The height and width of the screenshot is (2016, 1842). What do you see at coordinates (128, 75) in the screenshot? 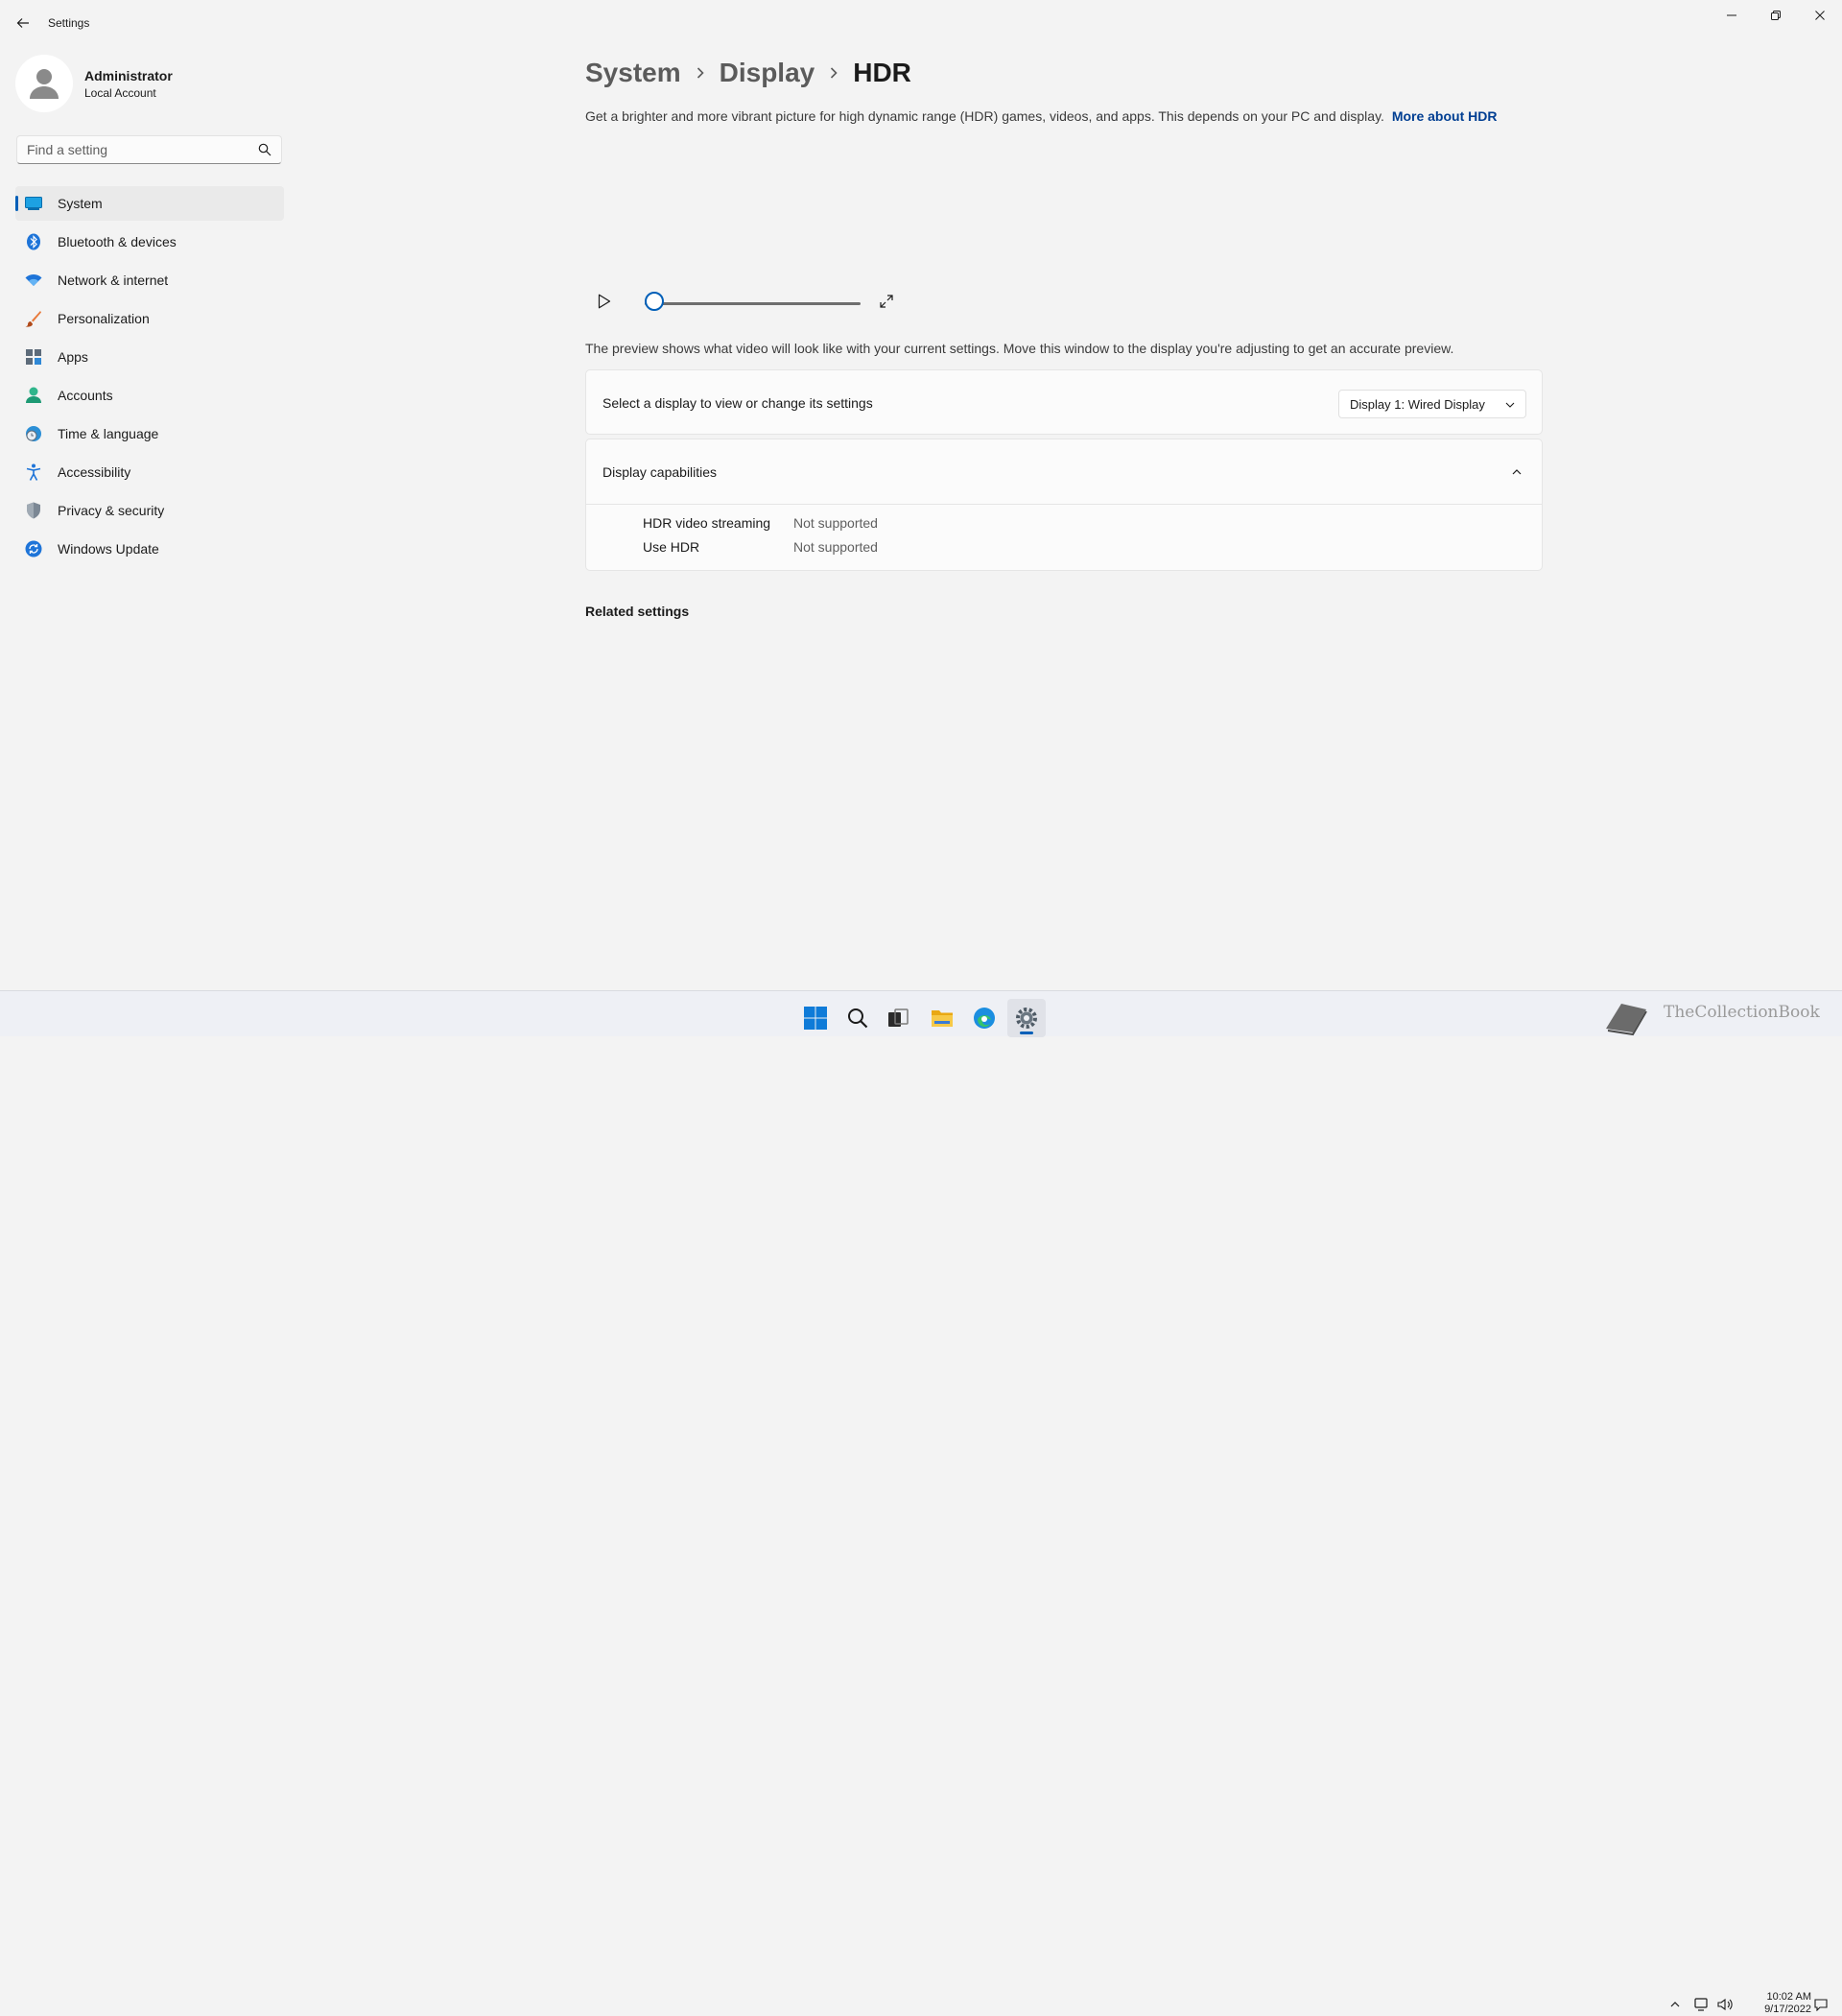
I see `profile-name: Administrator` at bounding box center [128, 75].